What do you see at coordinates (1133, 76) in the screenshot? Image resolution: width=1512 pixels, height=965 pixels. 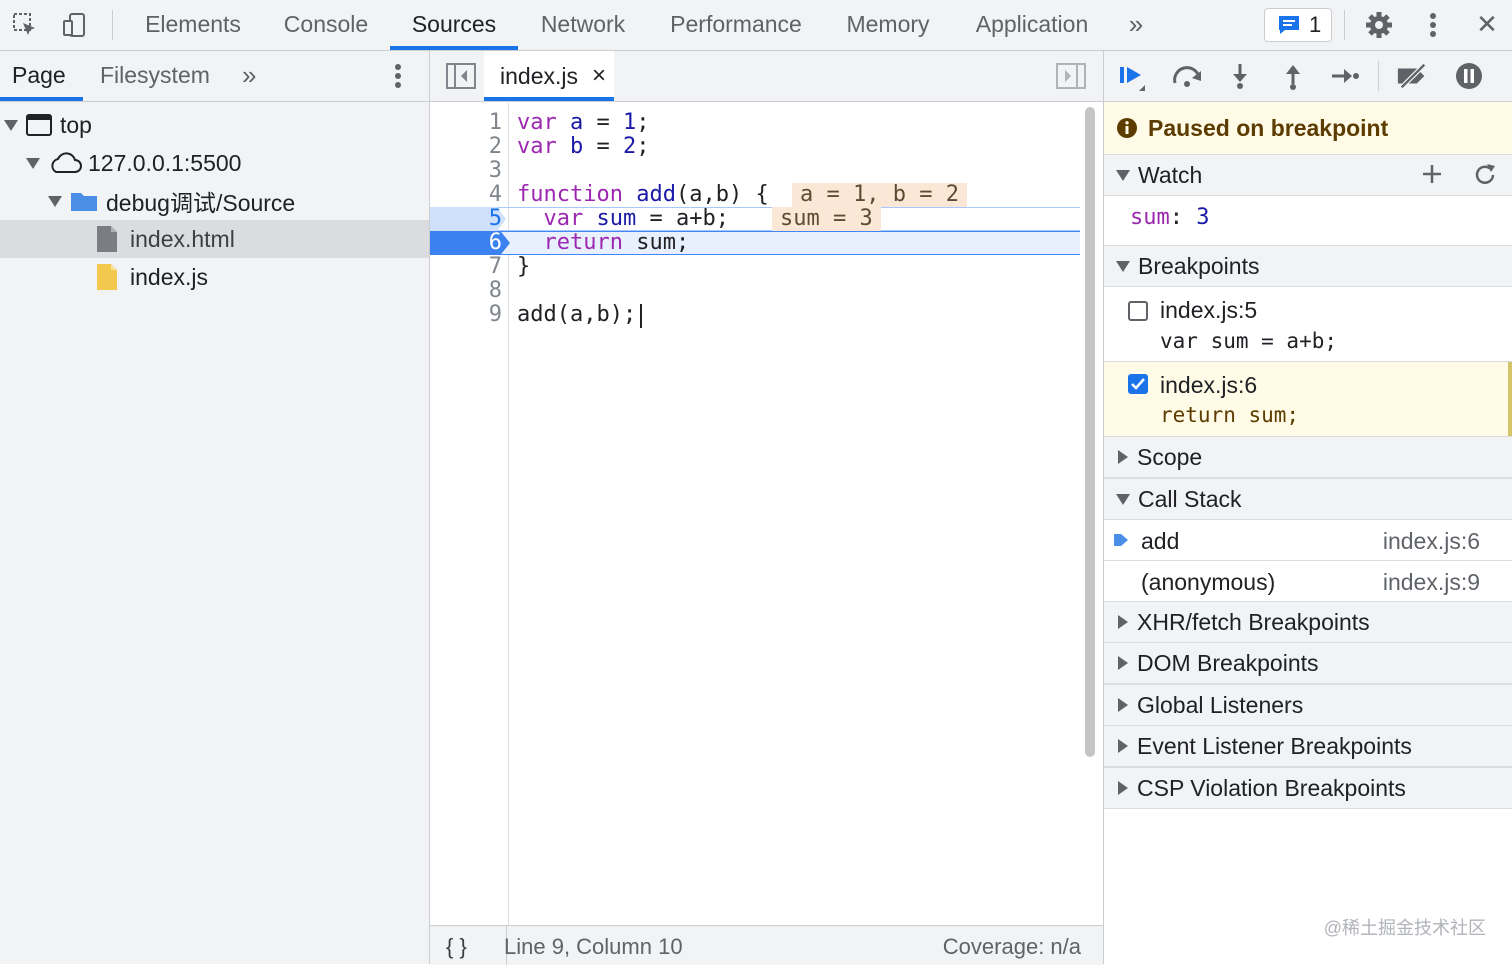 I see `resume-button` at bounding box center [1133, 76].